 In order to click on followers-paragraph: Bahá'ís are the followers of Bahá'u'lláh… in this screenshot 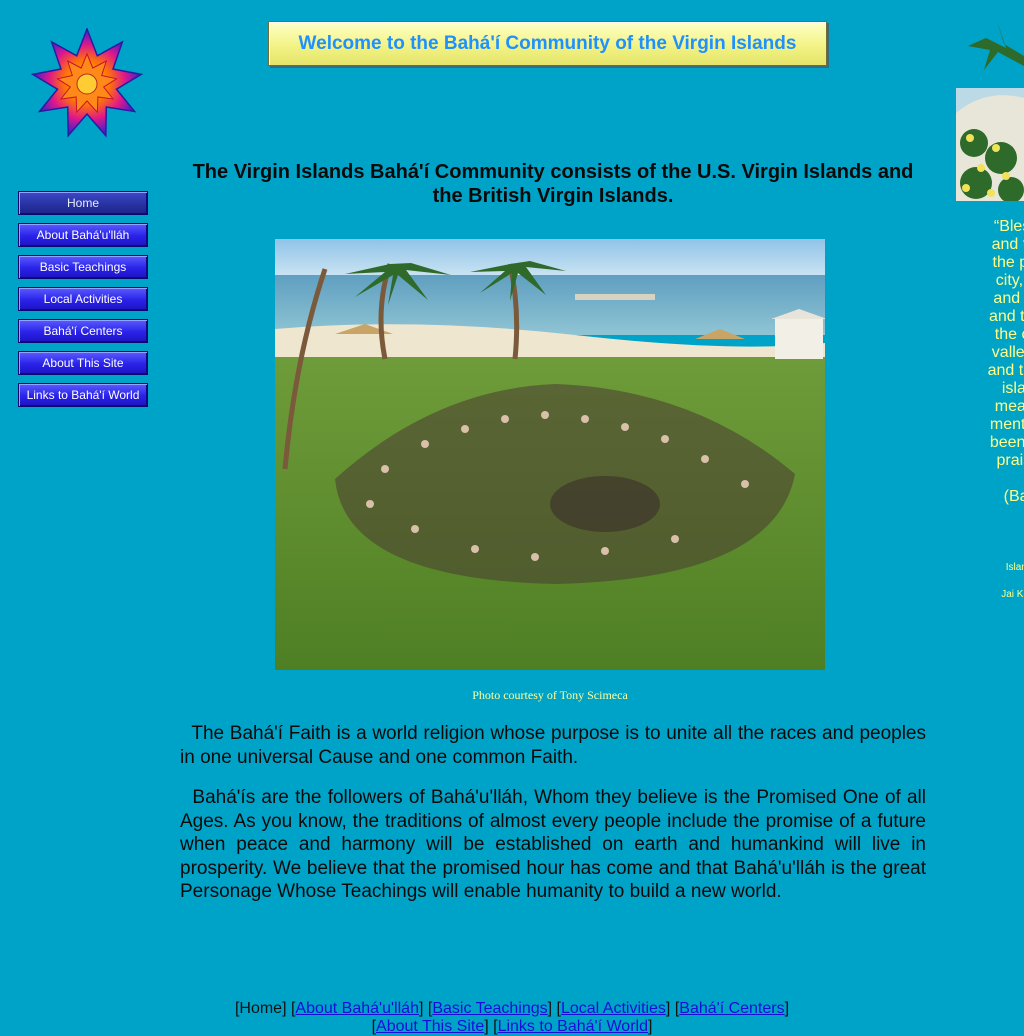, I will do `click(553, 845)`.